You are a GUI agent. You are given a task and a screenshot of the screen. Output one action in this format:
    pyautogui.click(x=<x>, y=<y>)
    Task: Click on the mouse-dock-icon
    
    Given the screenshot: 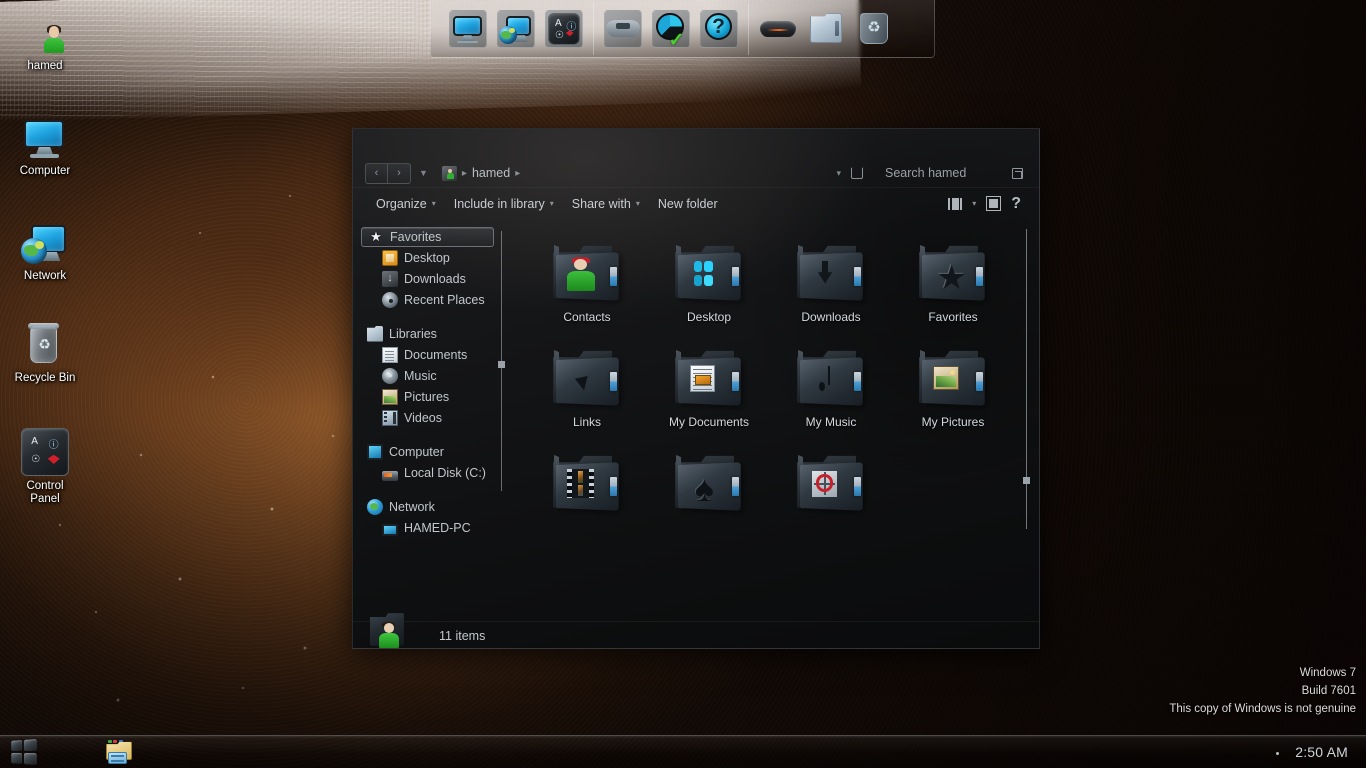 What is the action you would take?
    pyautogui.click(x=778, y=29)
    